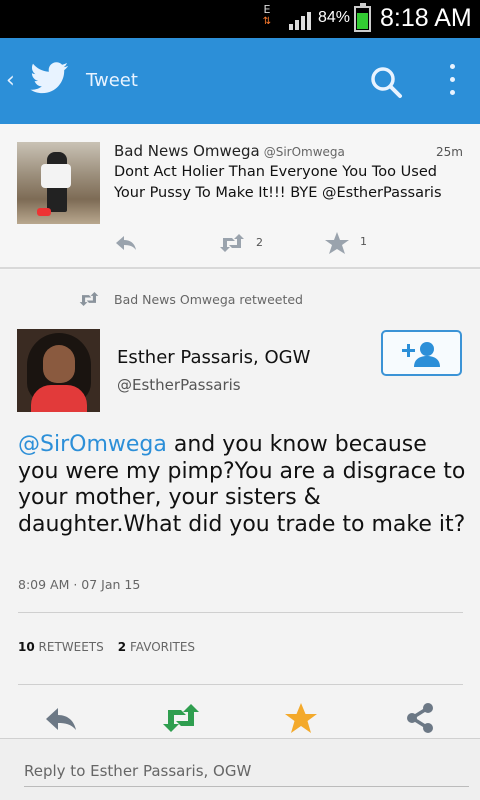 The width and height of the screenshot is (480, 800). Describe the element at coordinates (208, 299) in the screenshot. I see `retweeted-by-label: Bad News Omwega retweeted` at that location.